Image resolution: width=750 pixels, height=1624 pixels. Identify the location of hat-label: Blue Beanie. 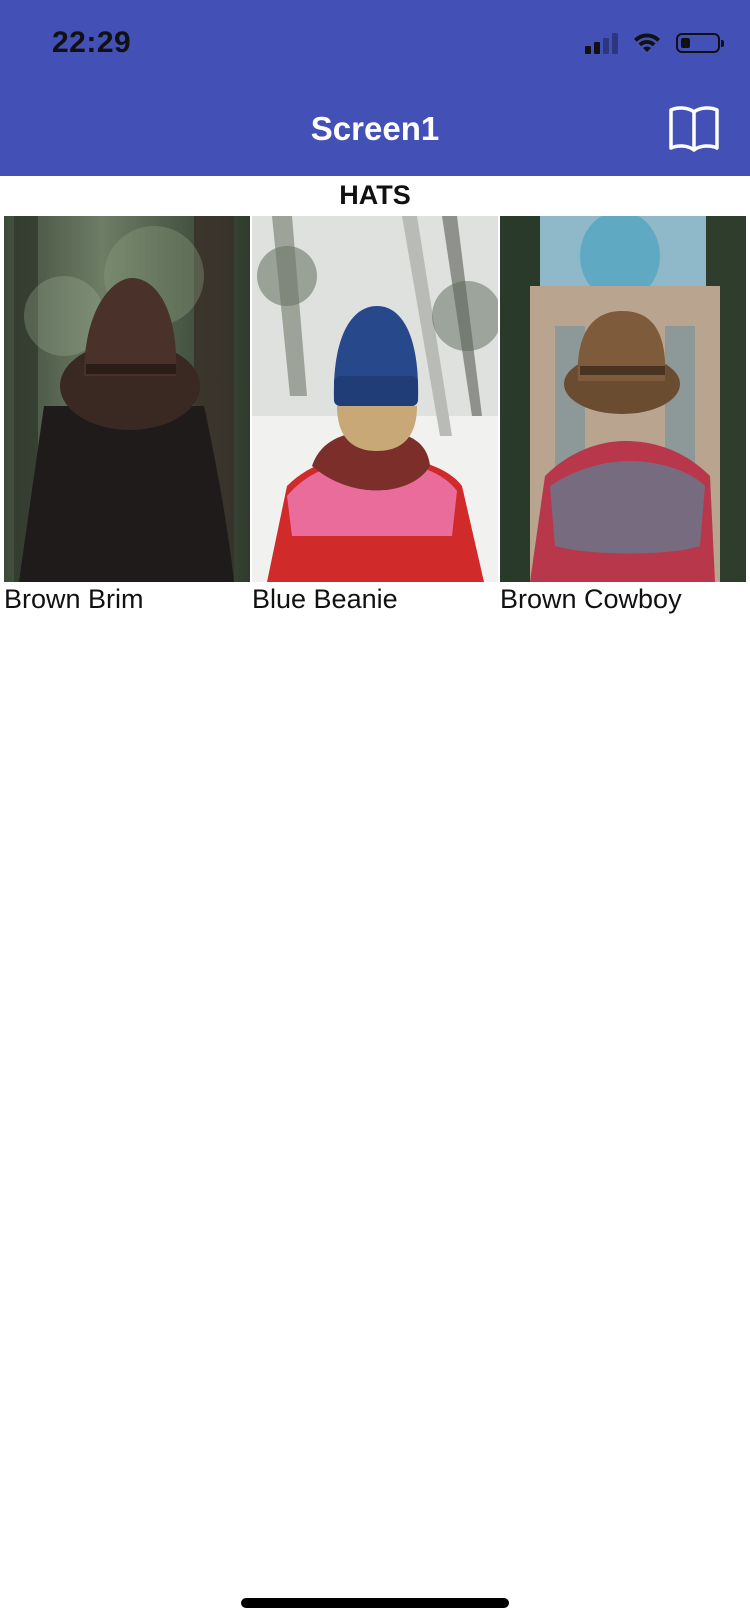
(325, 599).